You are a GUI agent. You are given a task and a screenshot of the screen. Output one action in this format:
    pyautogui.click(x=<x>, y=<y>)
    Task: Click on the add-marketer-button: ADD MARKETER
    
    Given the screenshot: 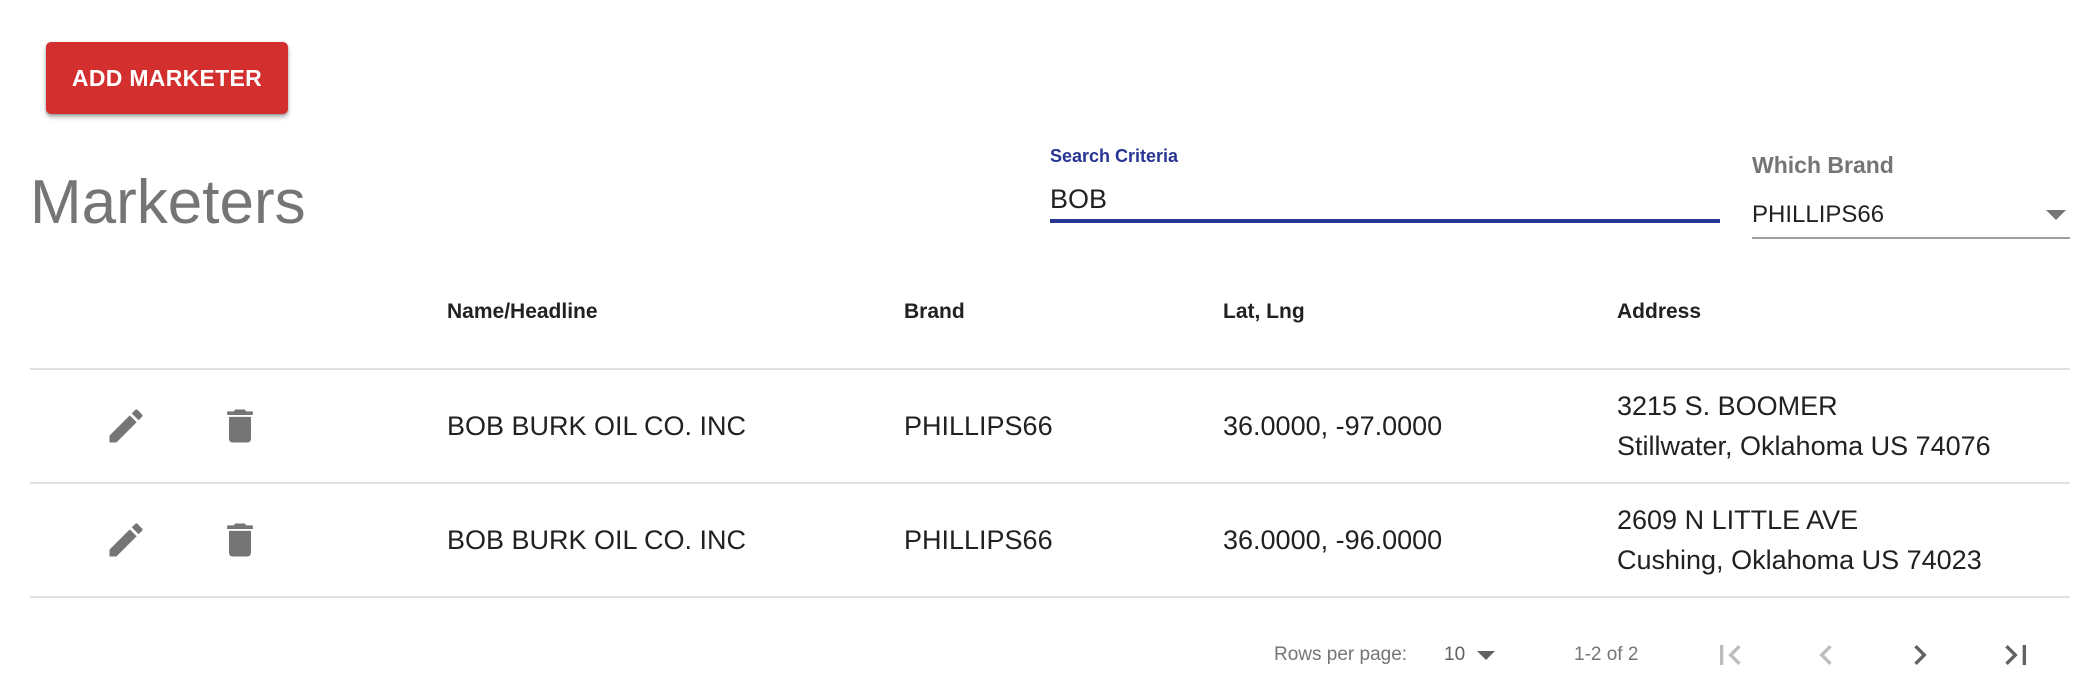 What is the action you would take?
    pyautogui.click(x=167, y=78)
    